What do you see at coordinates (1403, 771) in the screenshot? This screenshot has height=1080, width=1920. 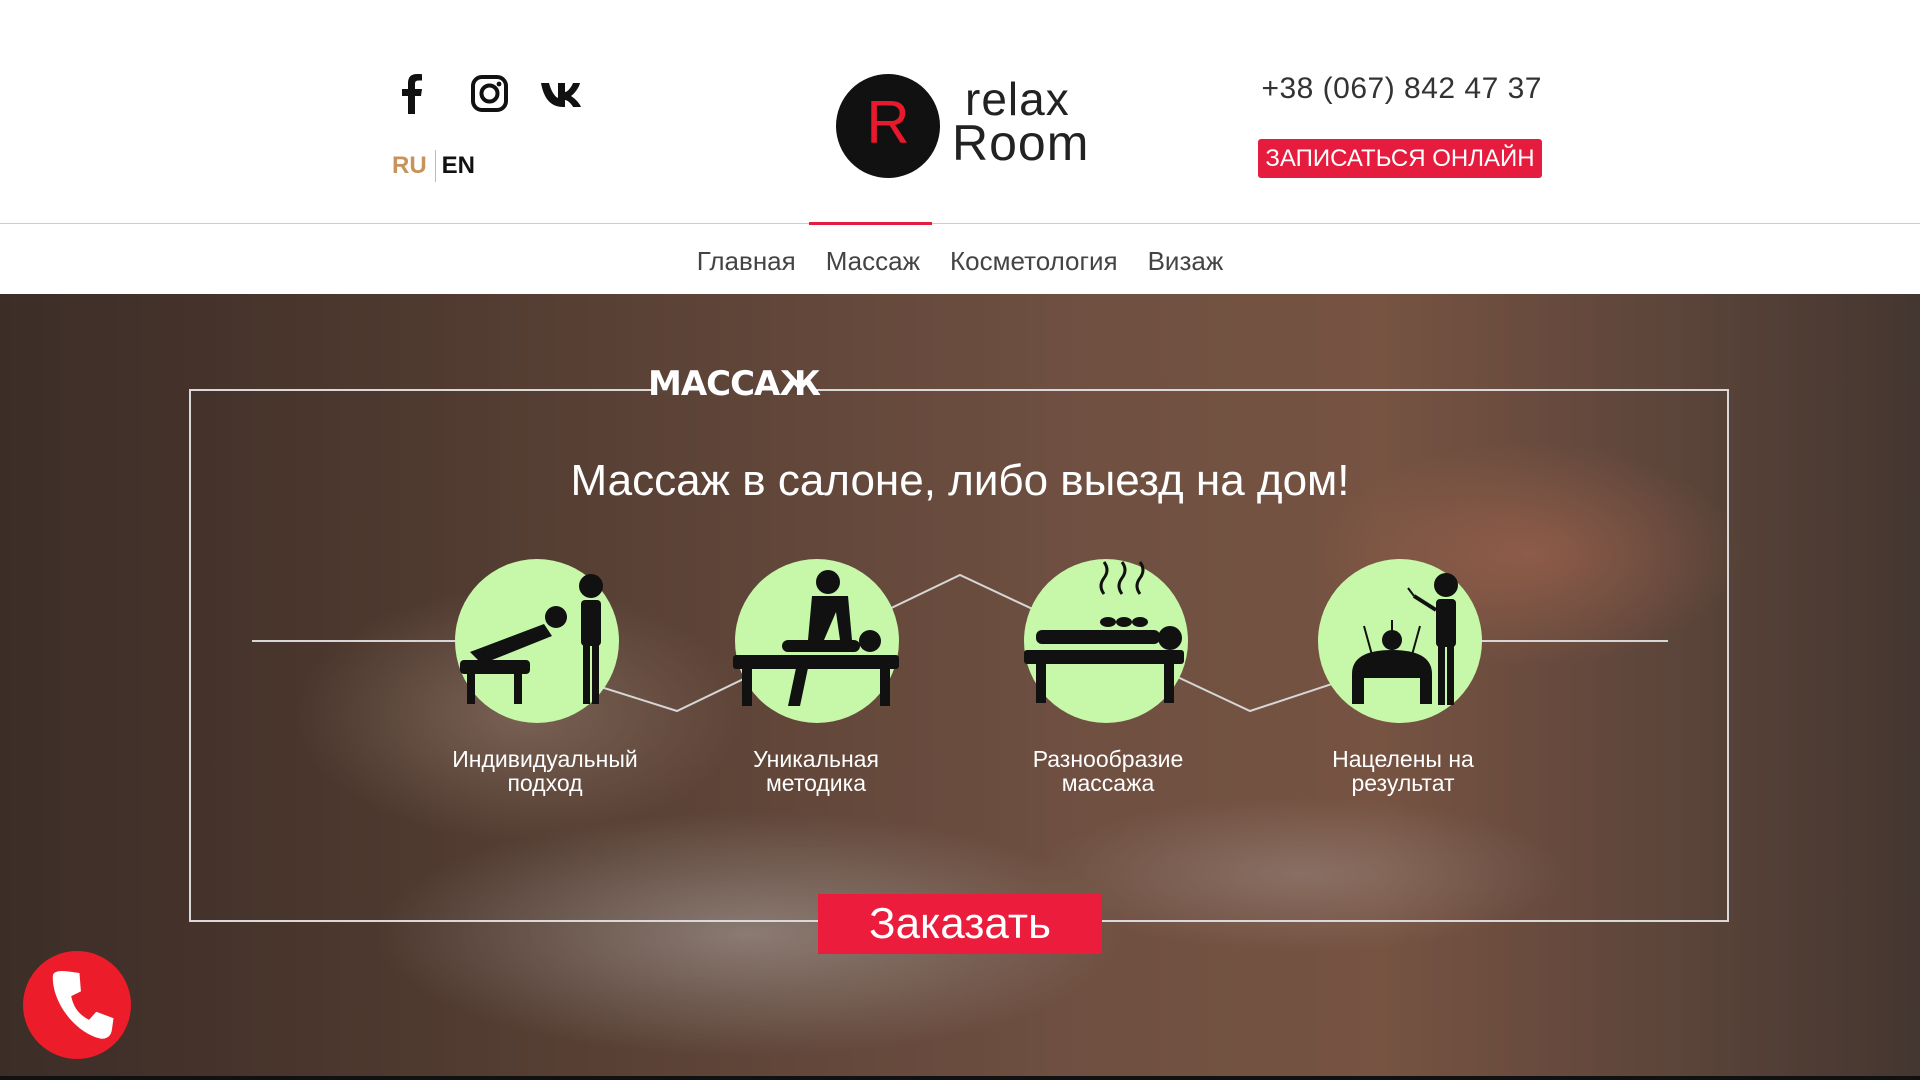 I see `feature-label: Нацелены на результат` at bounding box center [1403, 771].